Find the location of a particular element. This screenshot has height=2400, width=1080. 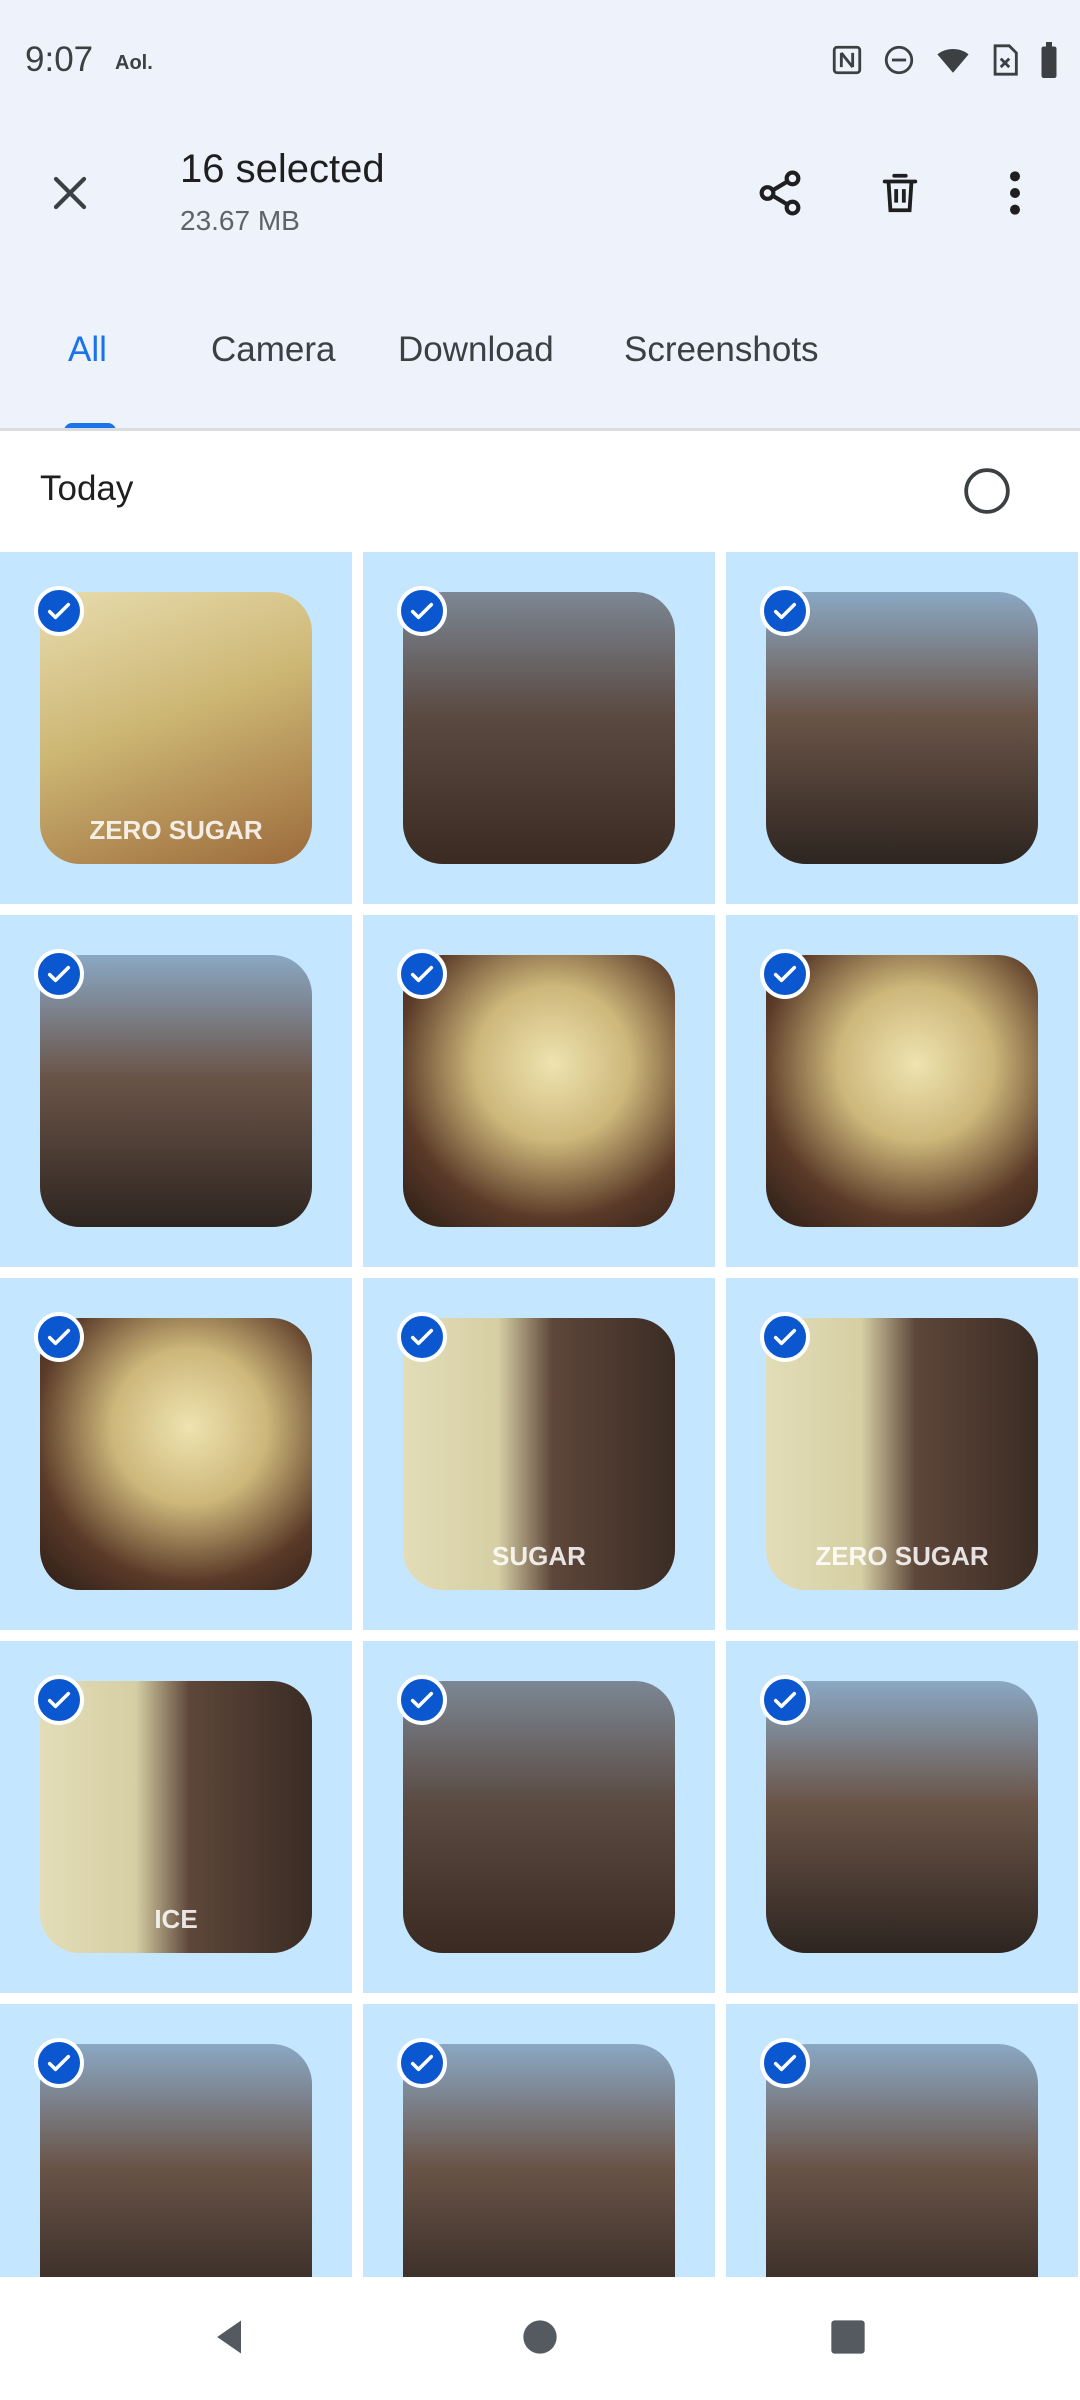

system-navigation-bar is located at coordinates (540, 2338).